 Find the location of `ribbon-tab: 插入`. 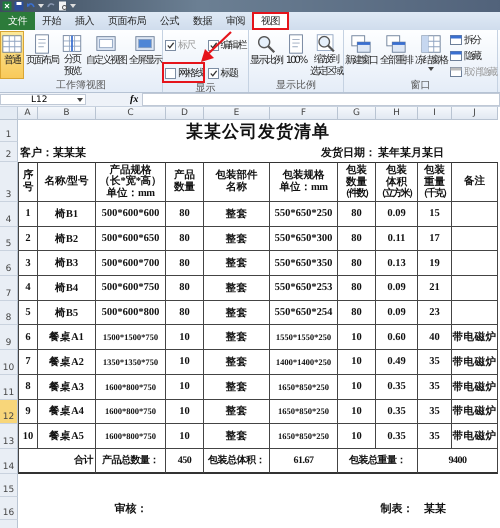

ribbon-tab: 插入 is located at coordinates (84, 21).